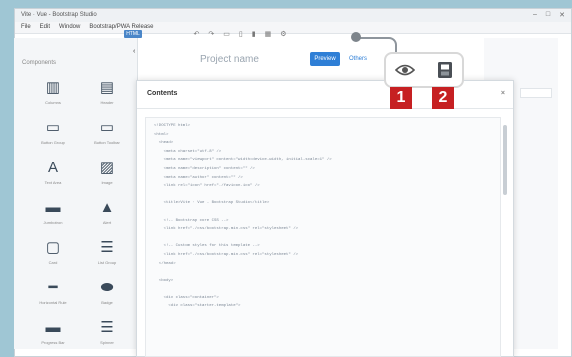 This screenshot has width=572, height=357. Describe the element at coordinates (59, 15) in the screenshot. I see `window-title: Vite · Vue - Bootstrap Studio` at that location.